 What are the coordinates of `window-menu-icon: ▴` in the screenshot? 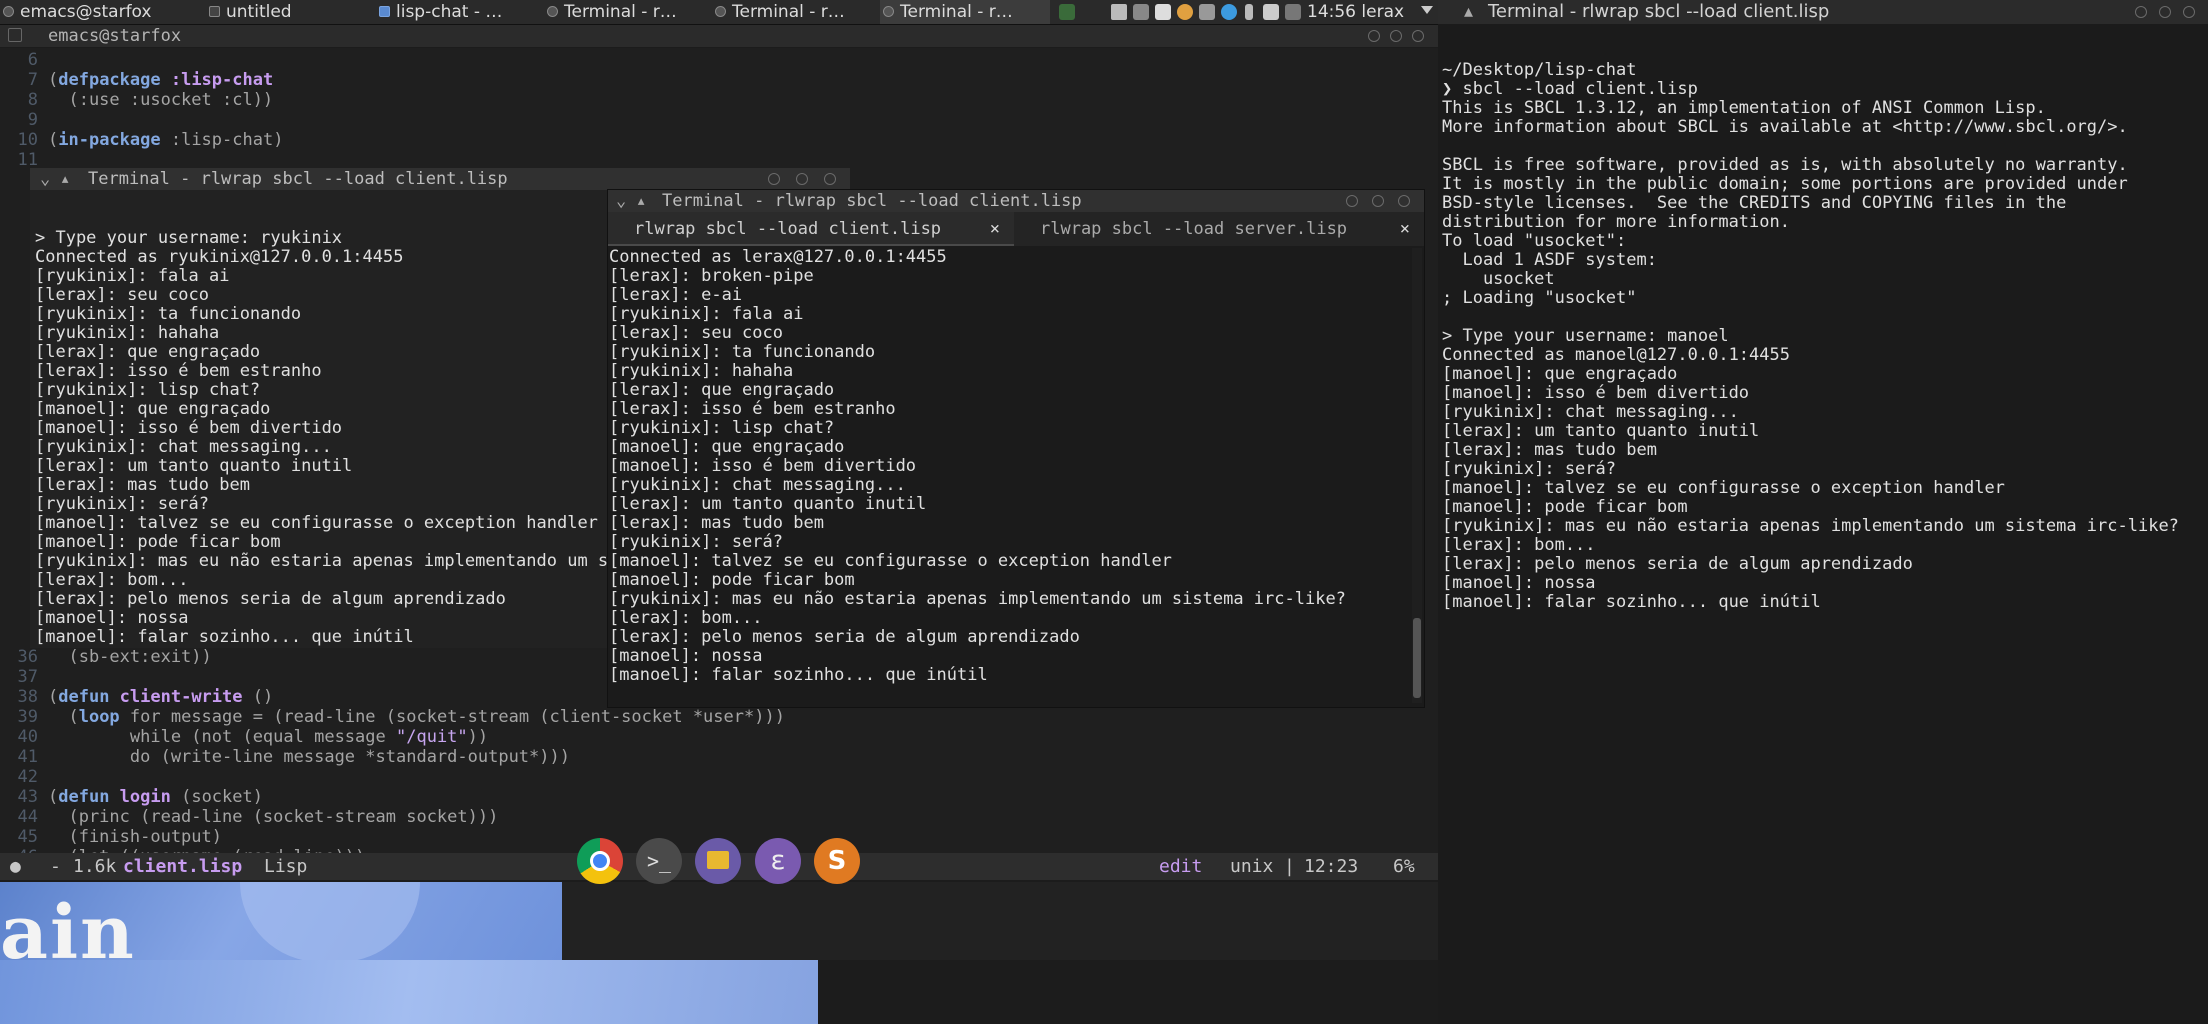 It's located at (1468, 12).